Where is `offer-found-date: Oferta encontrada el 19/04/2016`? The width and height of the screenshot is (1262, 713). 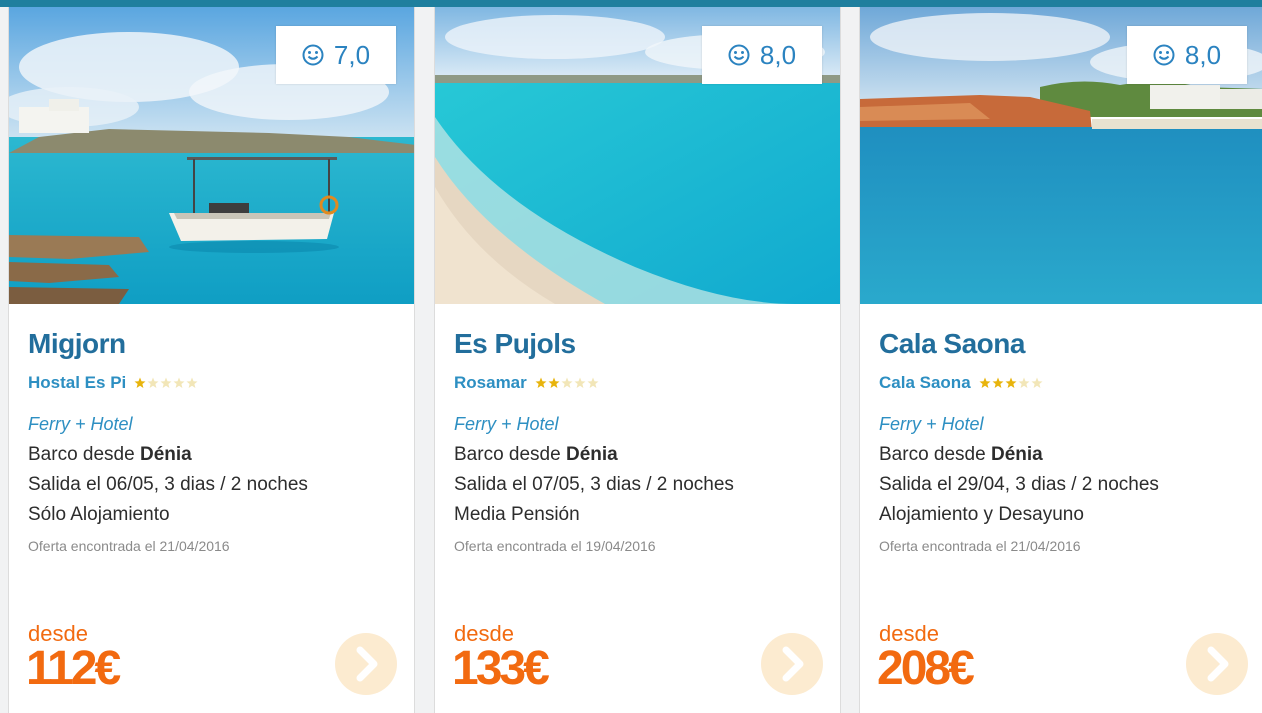
offer-found-date: Oferta encontrada el 19/04/2016 is located at coordinates (555, 546).